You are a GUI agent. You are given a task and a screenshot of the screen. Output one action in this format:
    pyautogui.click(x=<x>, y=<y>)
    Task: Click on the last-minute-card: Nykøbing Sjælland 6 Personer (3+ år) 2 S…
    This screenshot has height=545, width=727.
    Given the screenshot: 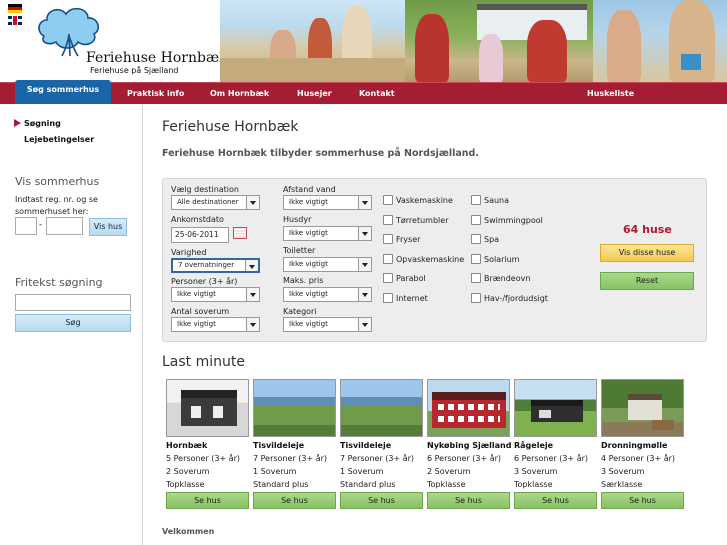 What is the action you would take?
    pyautogui.click(x=469, y=444)
    